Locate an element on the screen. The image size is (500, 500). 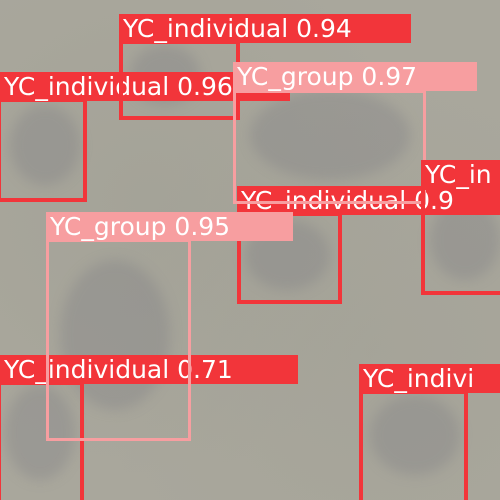
detection-label: YC_indivi is located at coordinates (429, 378).